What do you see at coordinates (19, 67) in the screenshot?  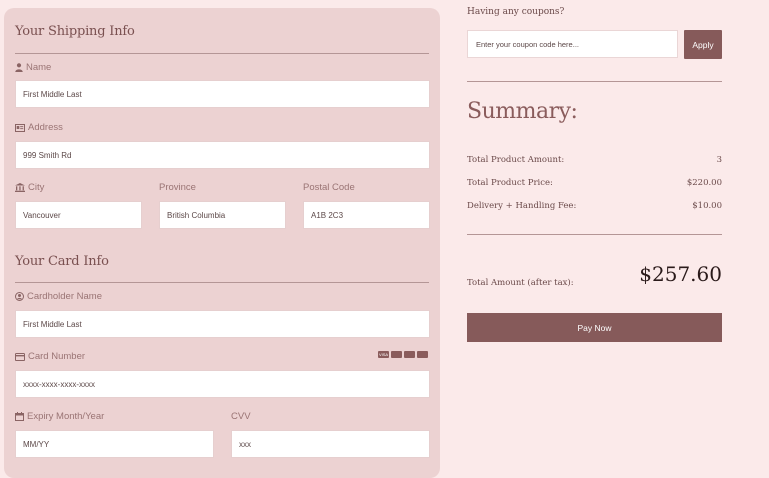 I see `user-icon` at bounding box center [19, 67].